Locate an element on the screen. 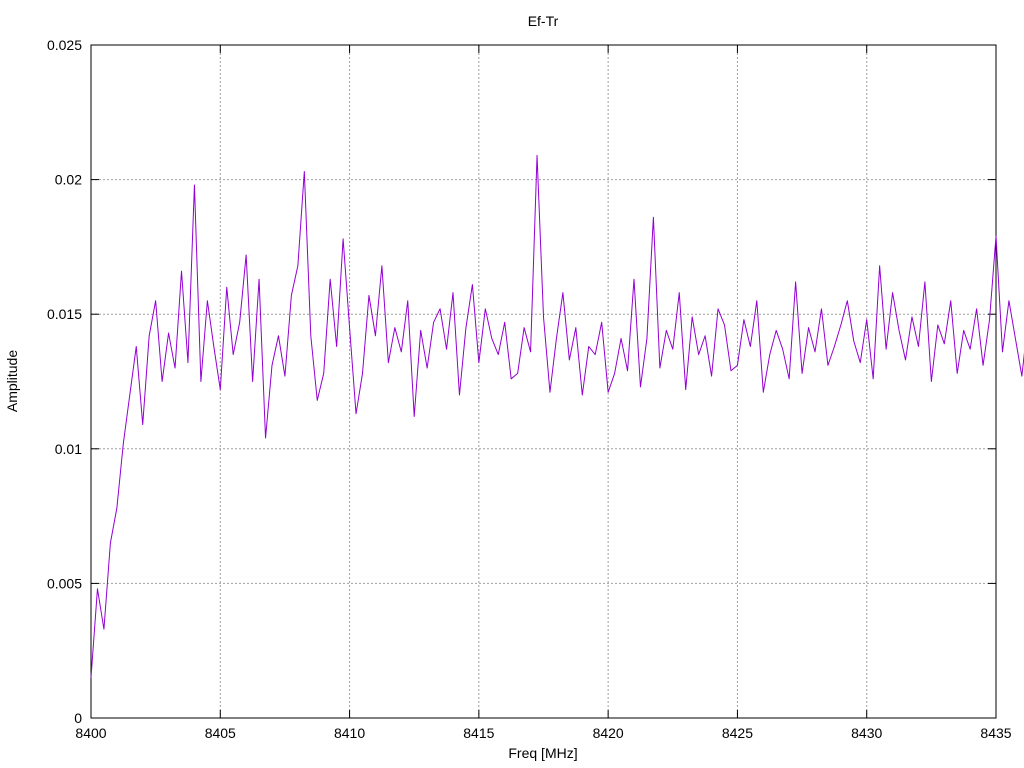 This screenshot has height=768, width=1024. y-tick-label: 0.005 is located at coordinates (64, 583).